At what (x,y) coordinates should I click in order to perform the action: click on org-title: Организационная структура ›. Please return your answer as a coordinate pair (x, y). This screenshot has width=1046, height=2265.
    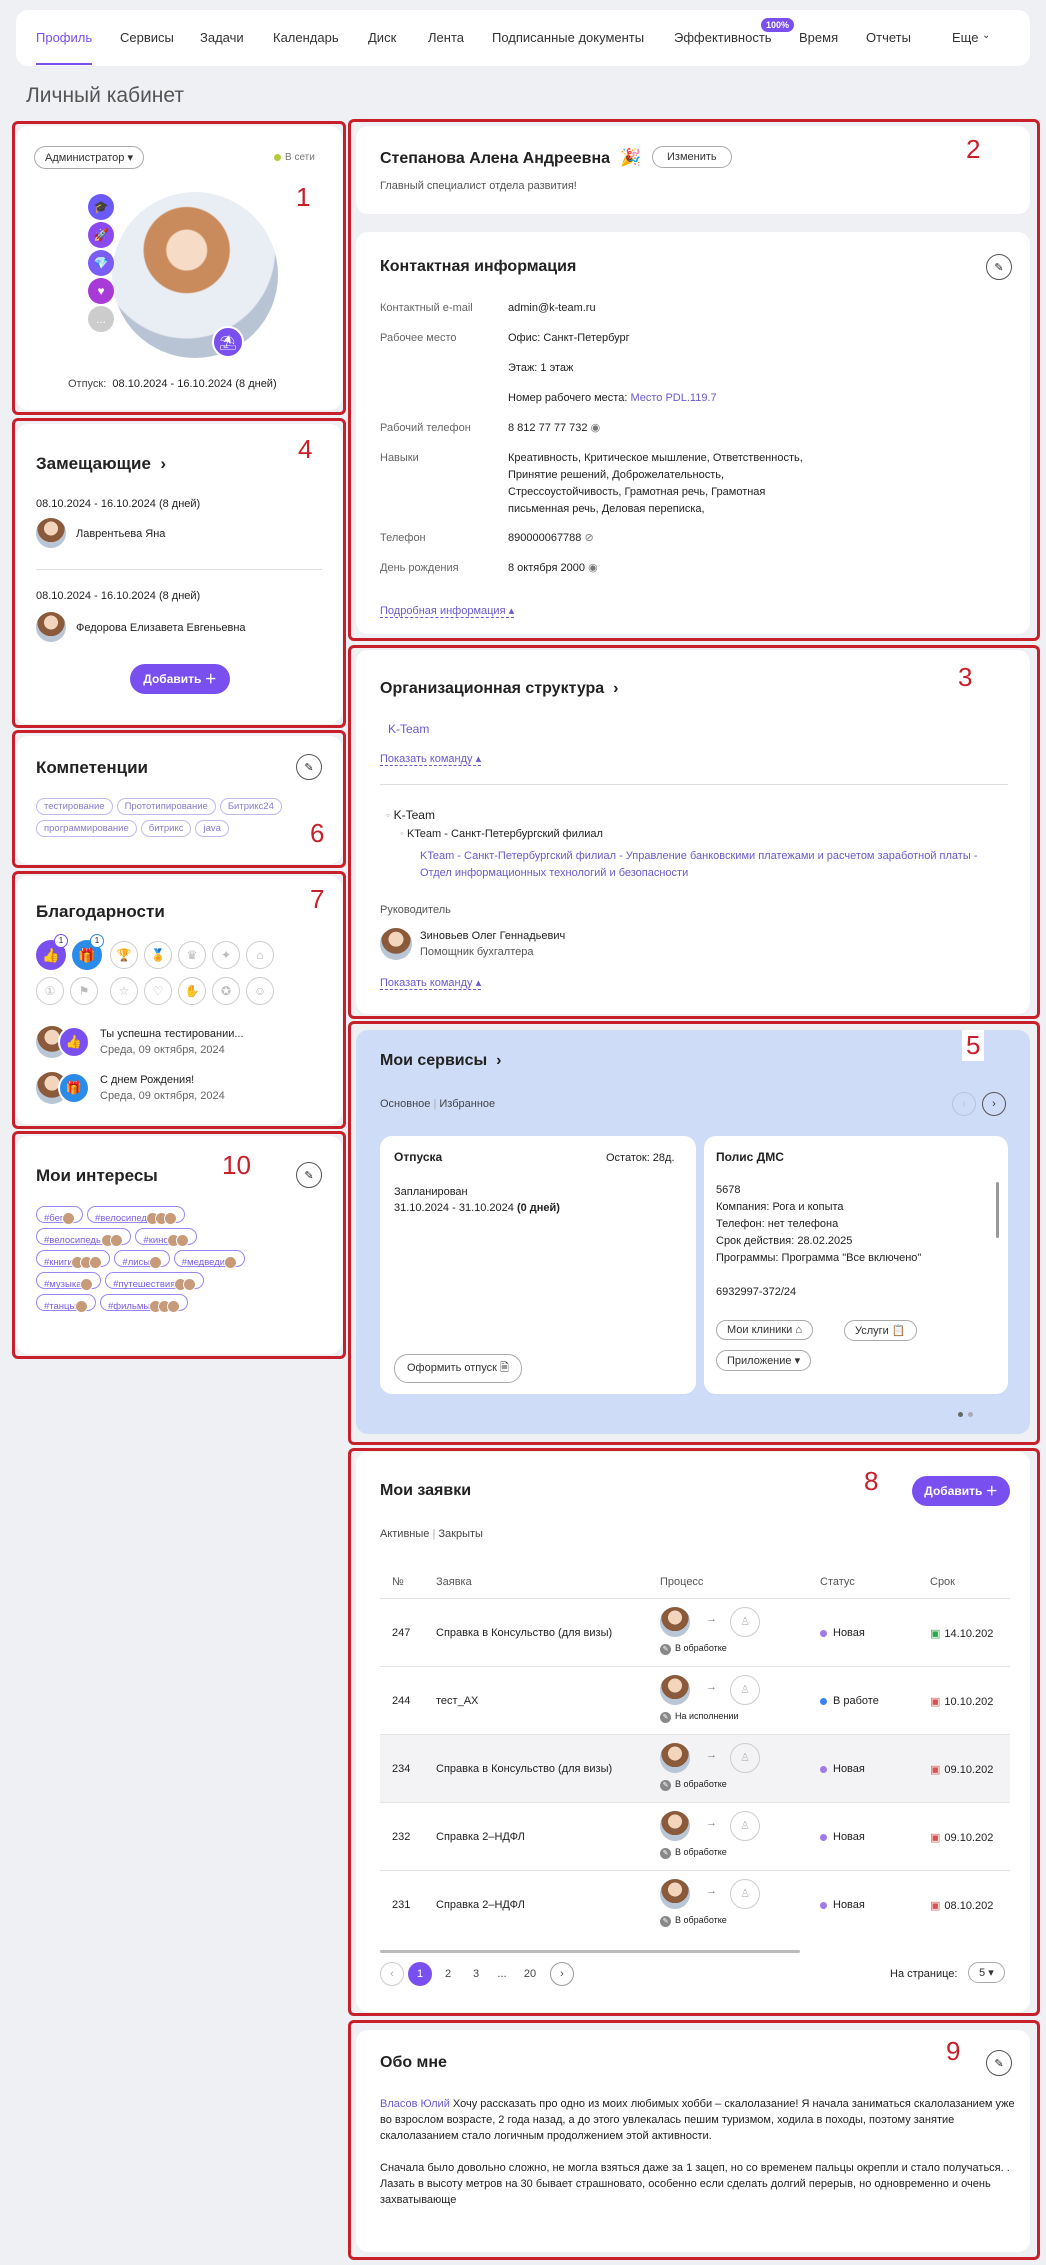
    Looking at the image, I should click on (499, 689).